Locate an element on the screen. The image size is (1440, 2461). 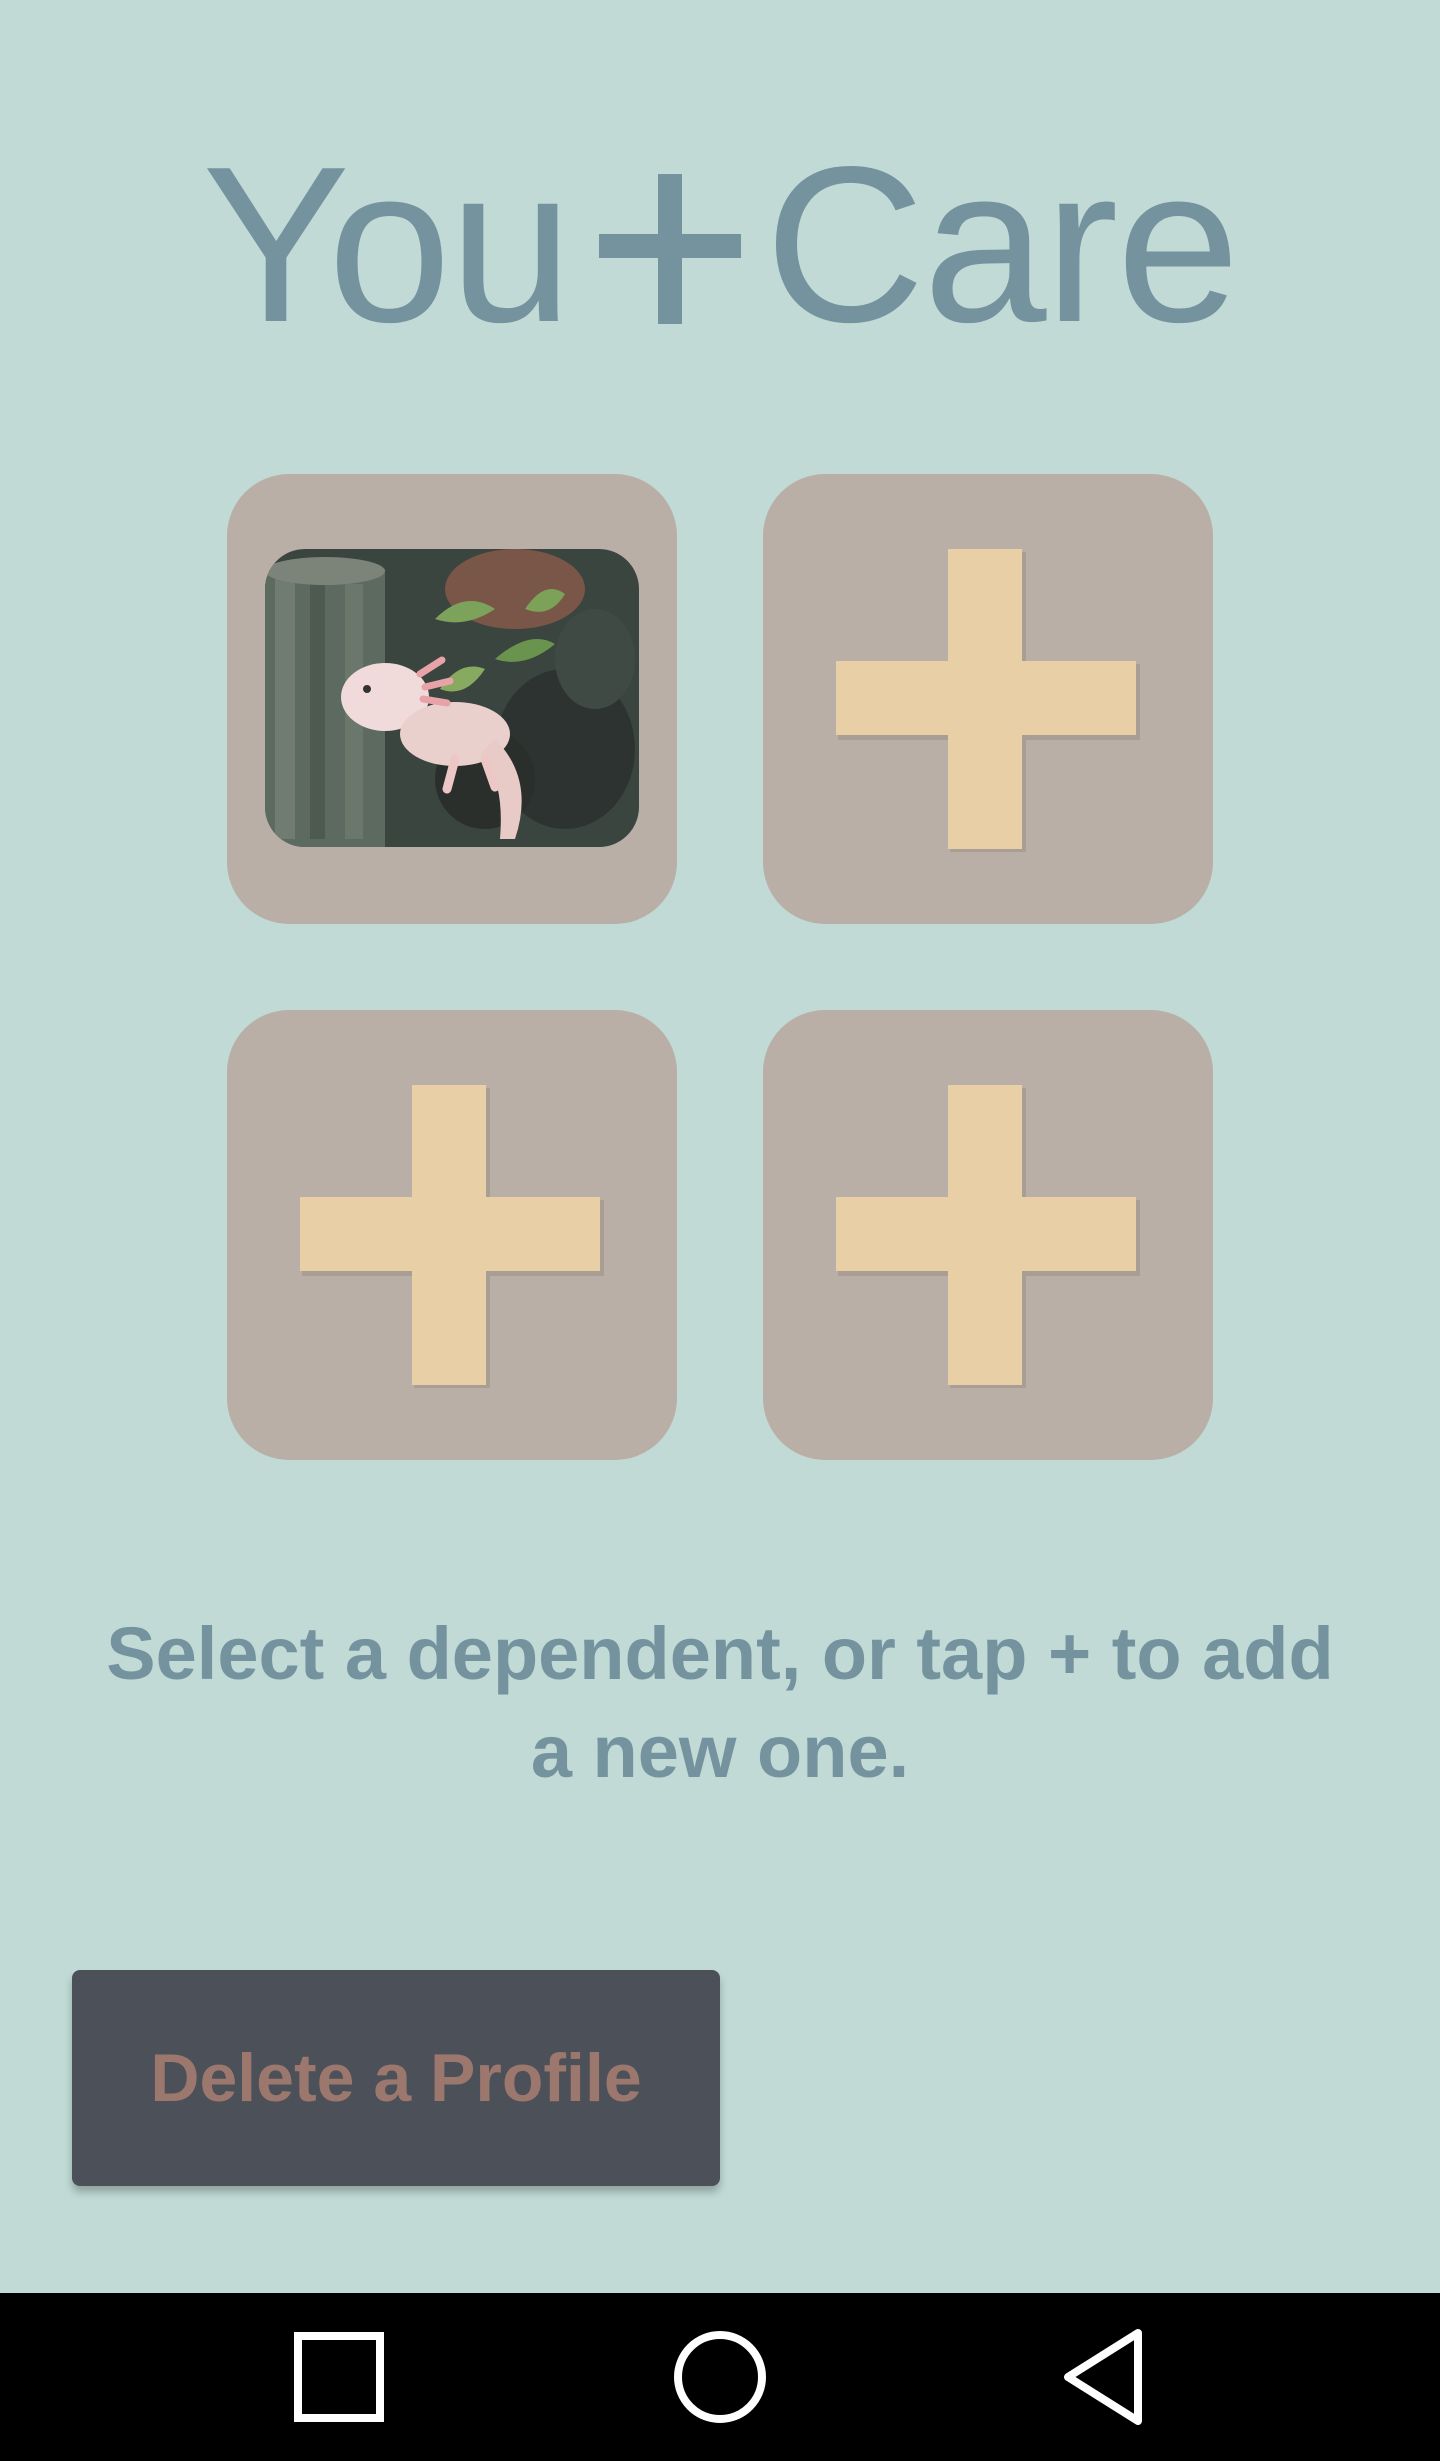
circle-icon is located at coordinates (720, 2377).